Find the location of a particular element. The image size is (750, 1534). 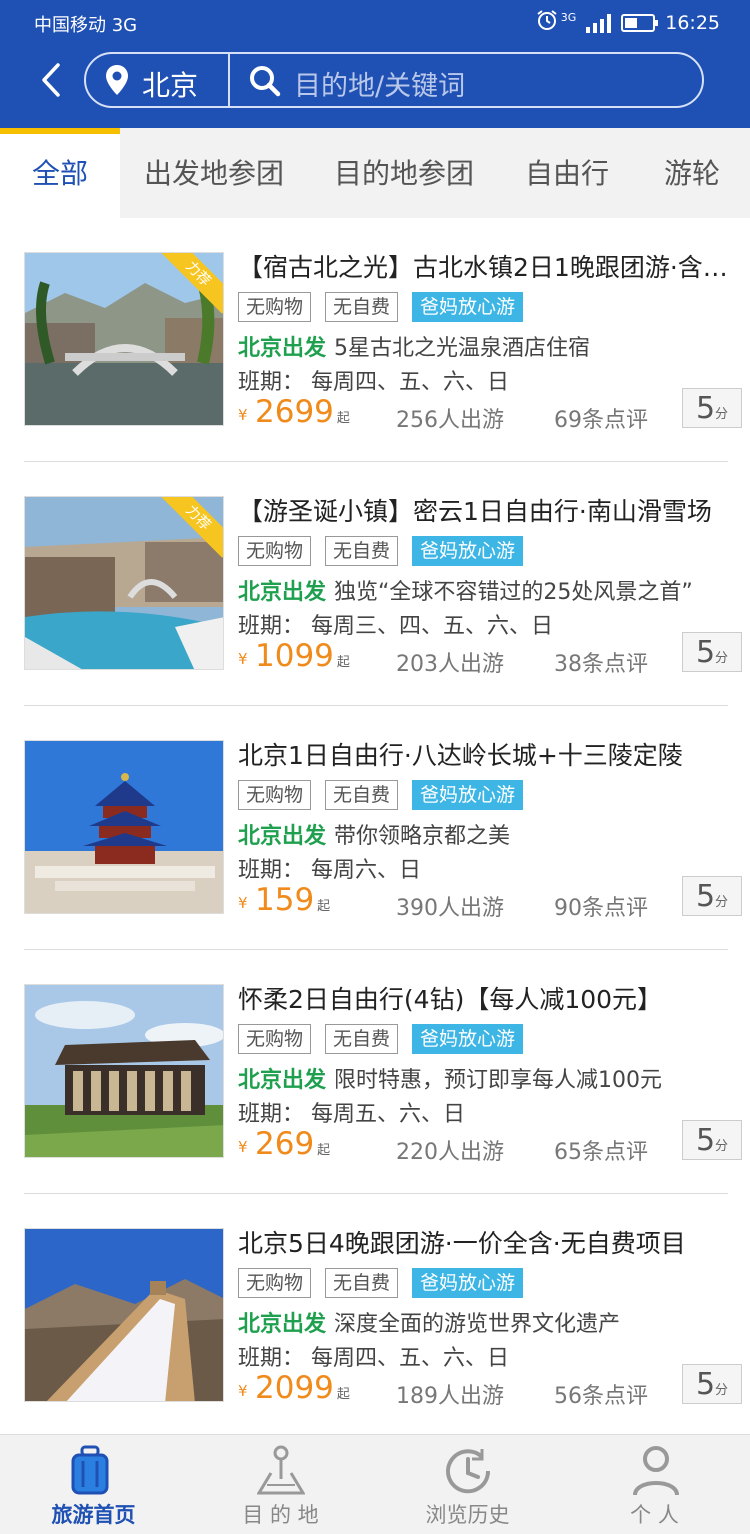

app-header: 中国移动 3G 3G 16:25 北京 目的地/关键词 is located at coordinates (375, 64).